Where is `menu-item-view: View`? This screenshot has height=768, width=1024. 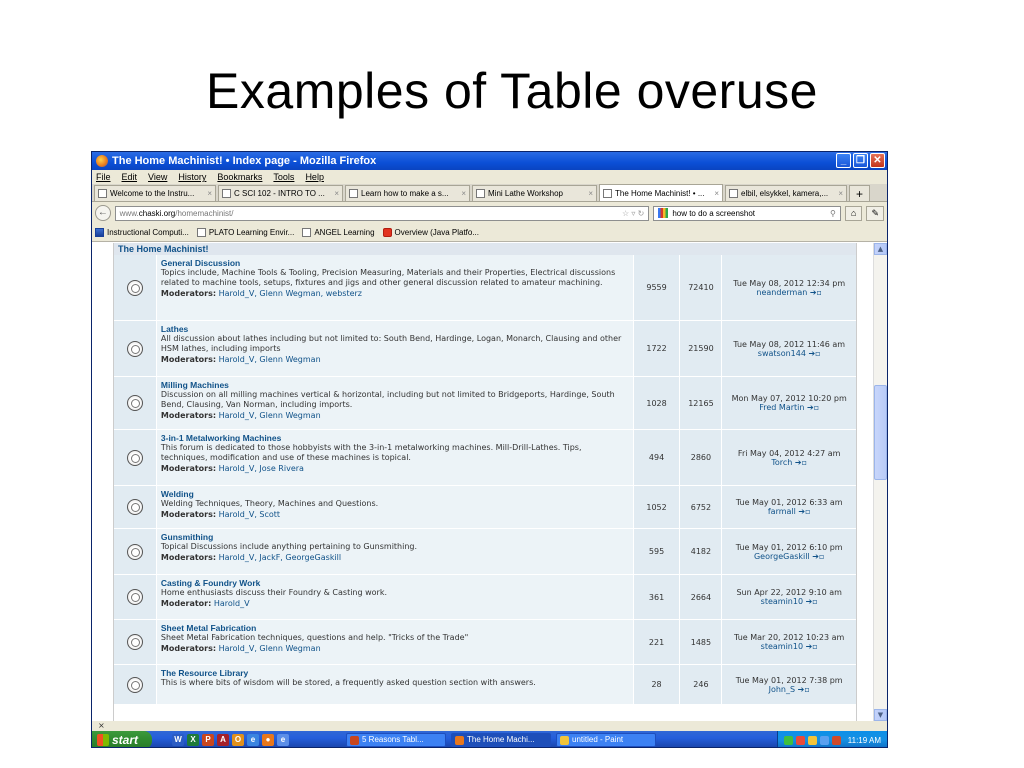
menu-item-view: View is located at coordinates (157, 177).